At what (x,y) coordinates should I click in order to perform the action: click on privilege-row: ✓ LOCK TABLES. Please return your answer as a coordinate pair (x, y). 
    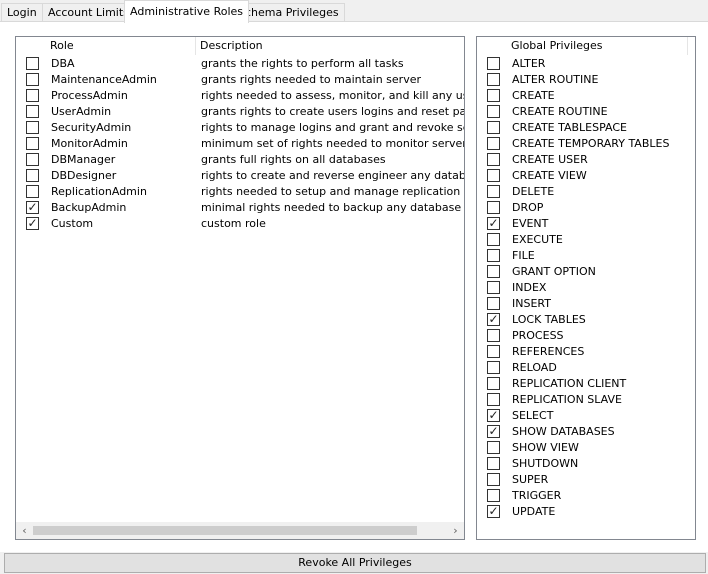
    Looking at the image, I should click on (586, 320).